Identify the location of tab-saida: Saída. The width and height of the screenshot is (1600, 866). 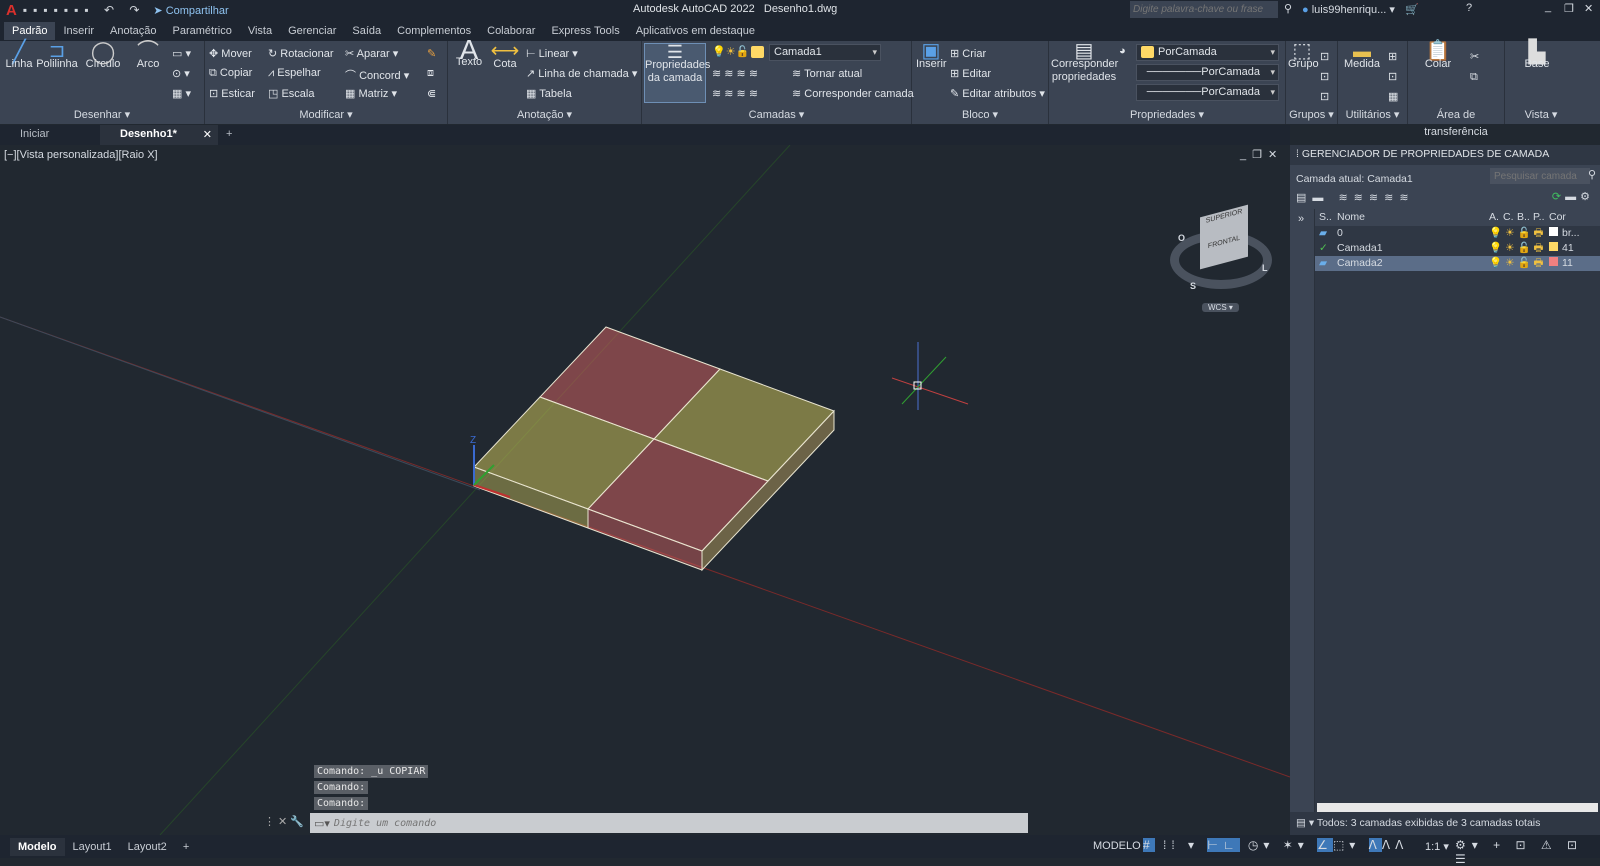
(366, 31).